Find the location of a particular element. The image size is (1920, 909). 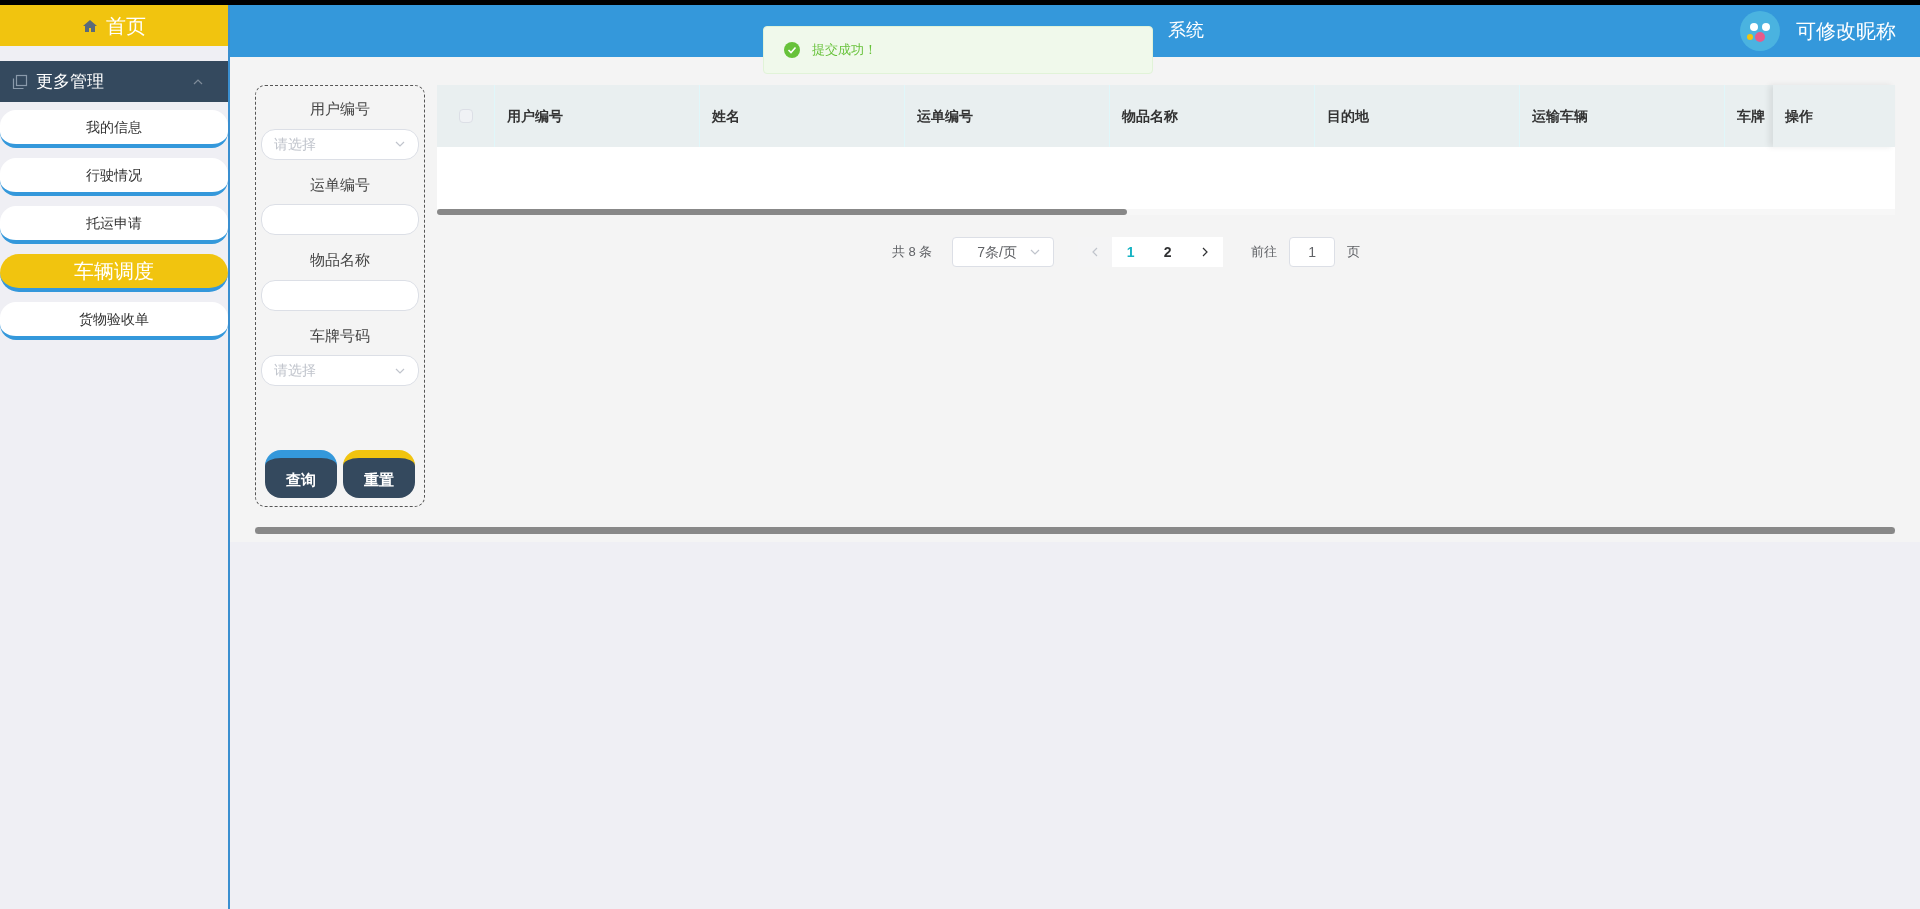

success-toast: 提交成功！ is located at coordinates (958, 50).